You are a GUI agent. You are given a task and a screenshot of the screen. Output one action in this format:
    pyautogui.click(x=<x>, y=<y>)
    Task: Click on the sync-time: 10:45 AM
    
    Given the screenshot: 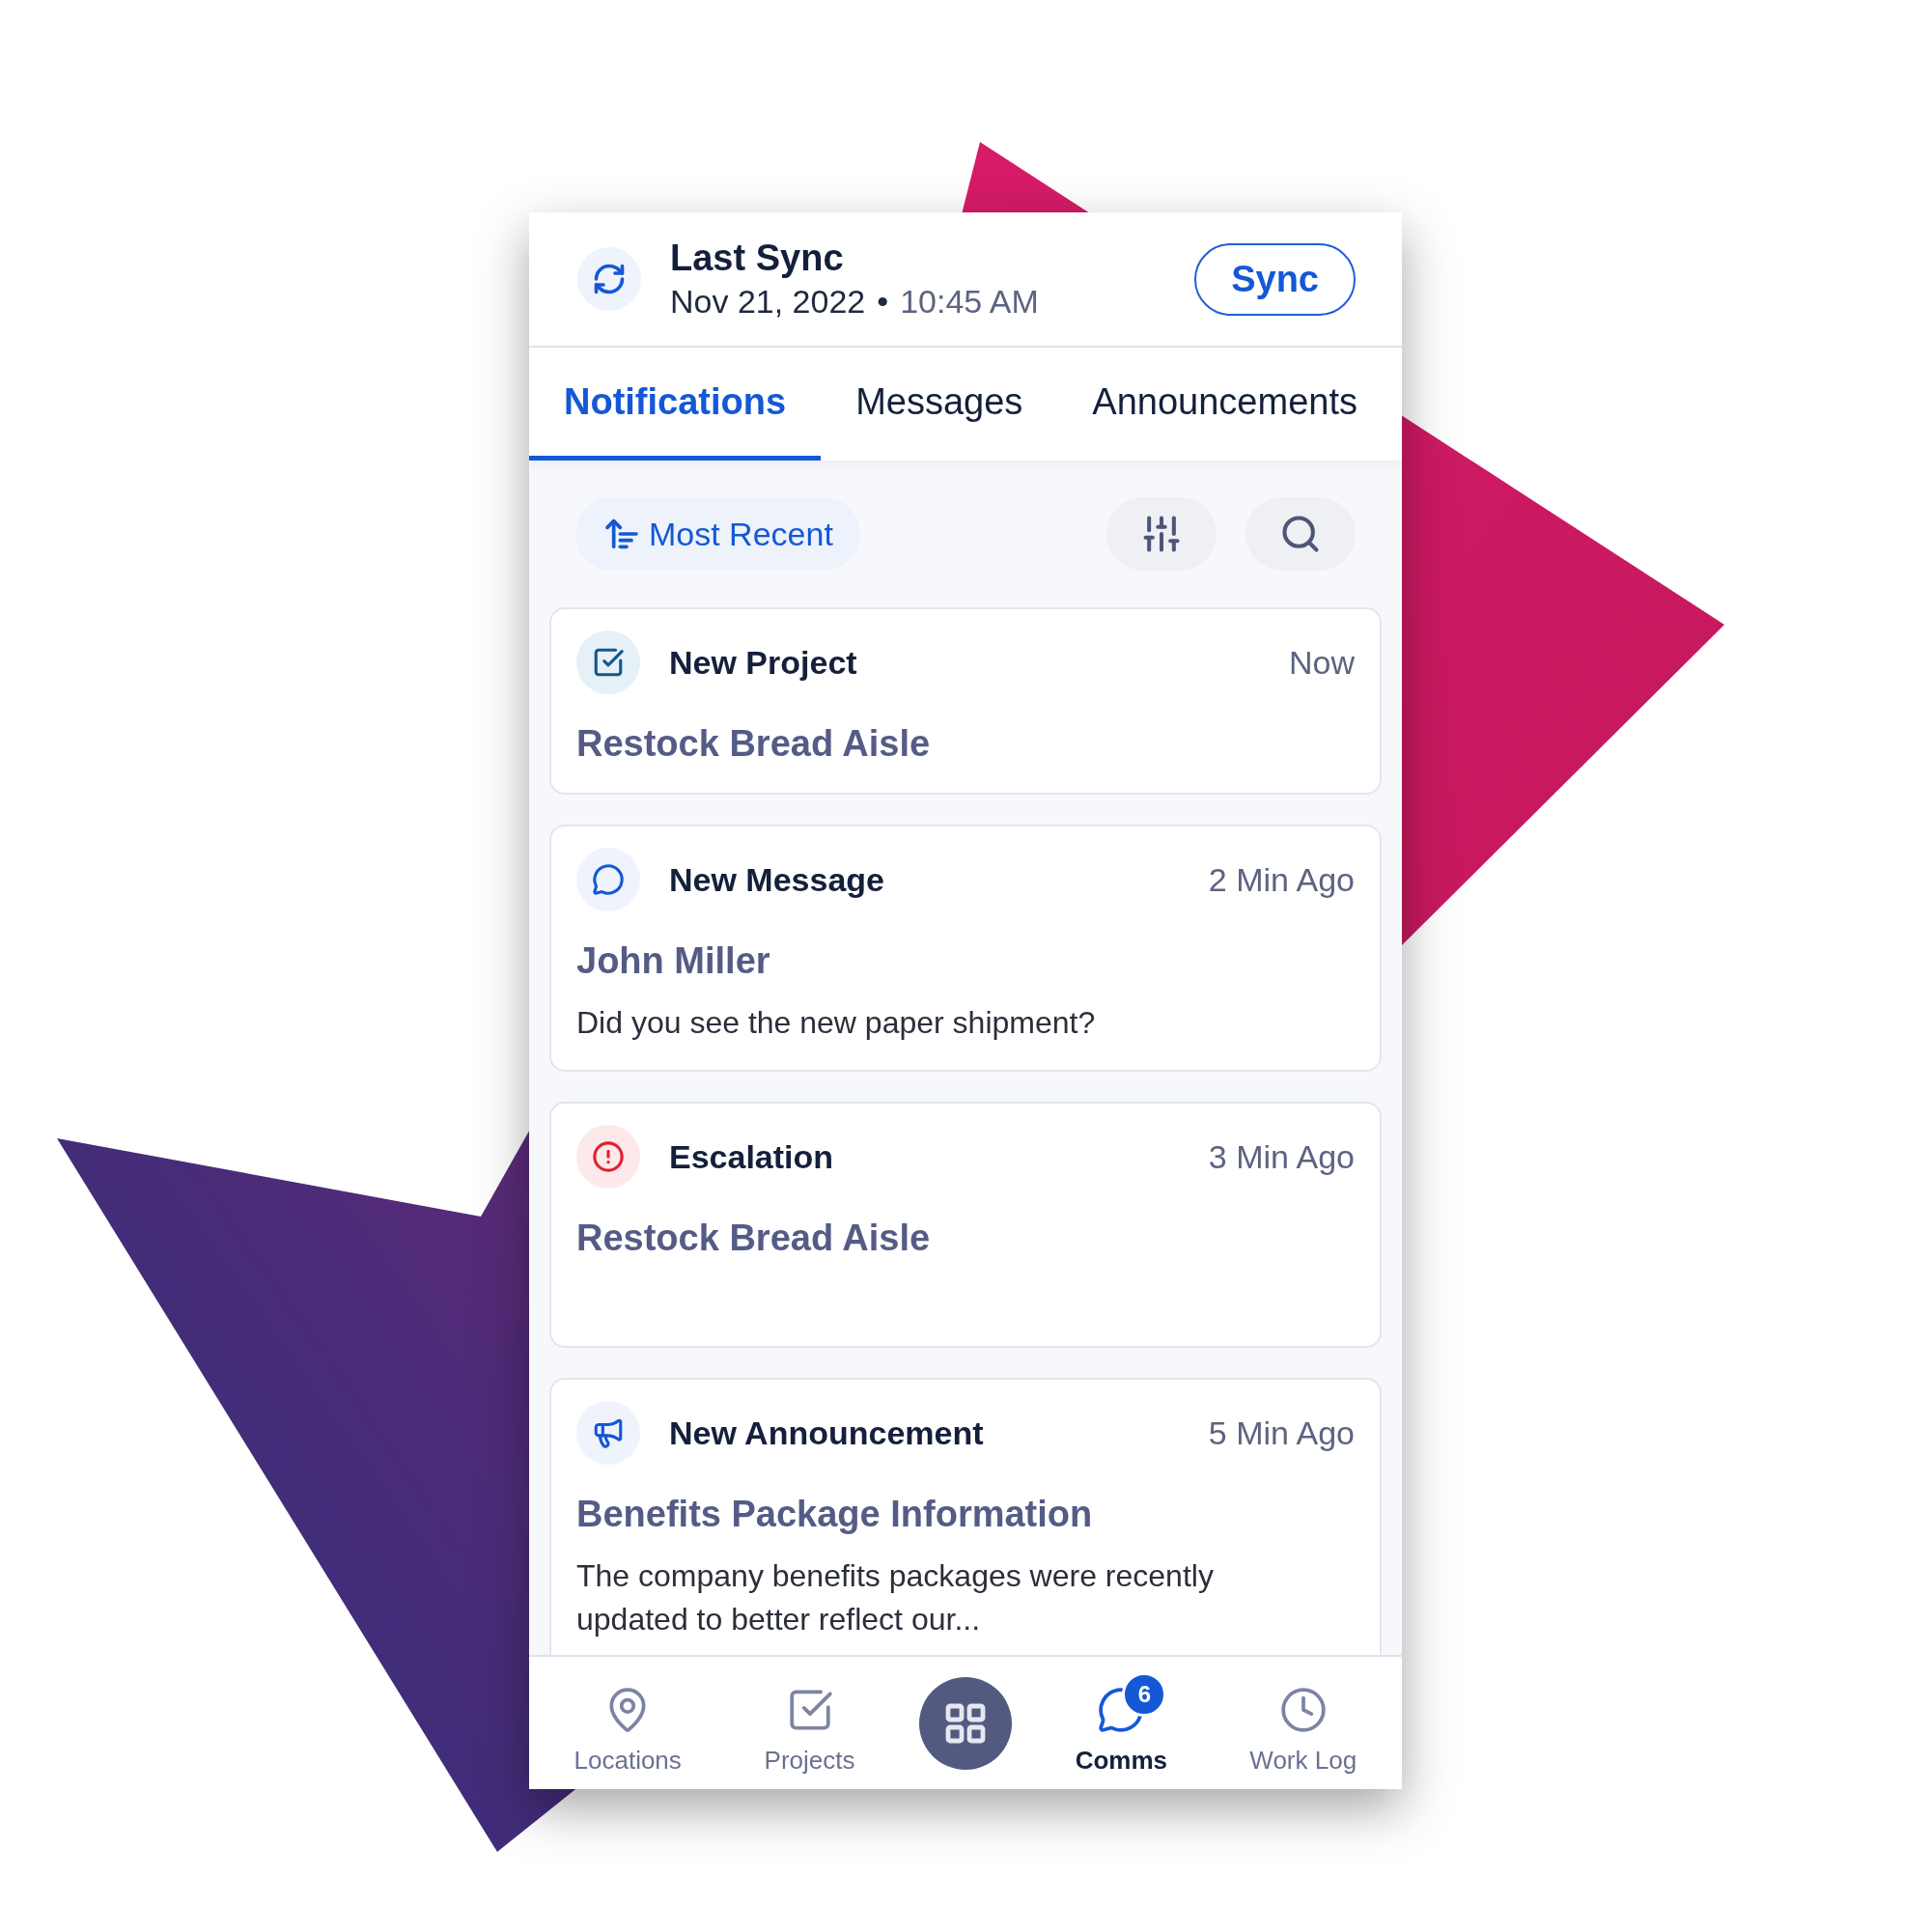 What is the action you would take?
    pyautogui.click(x=969, y=302)
    